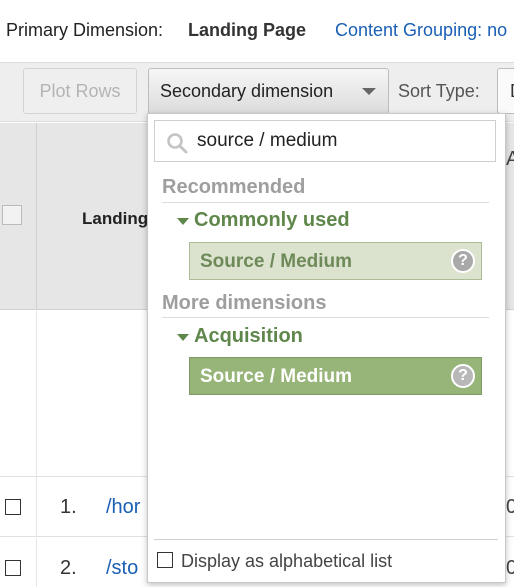 The width and height of the screenshot is (514, 587). Describe the element at coordinates (234, 187) in the screenshot. I see `recommended-heading: Recommended` at that location.